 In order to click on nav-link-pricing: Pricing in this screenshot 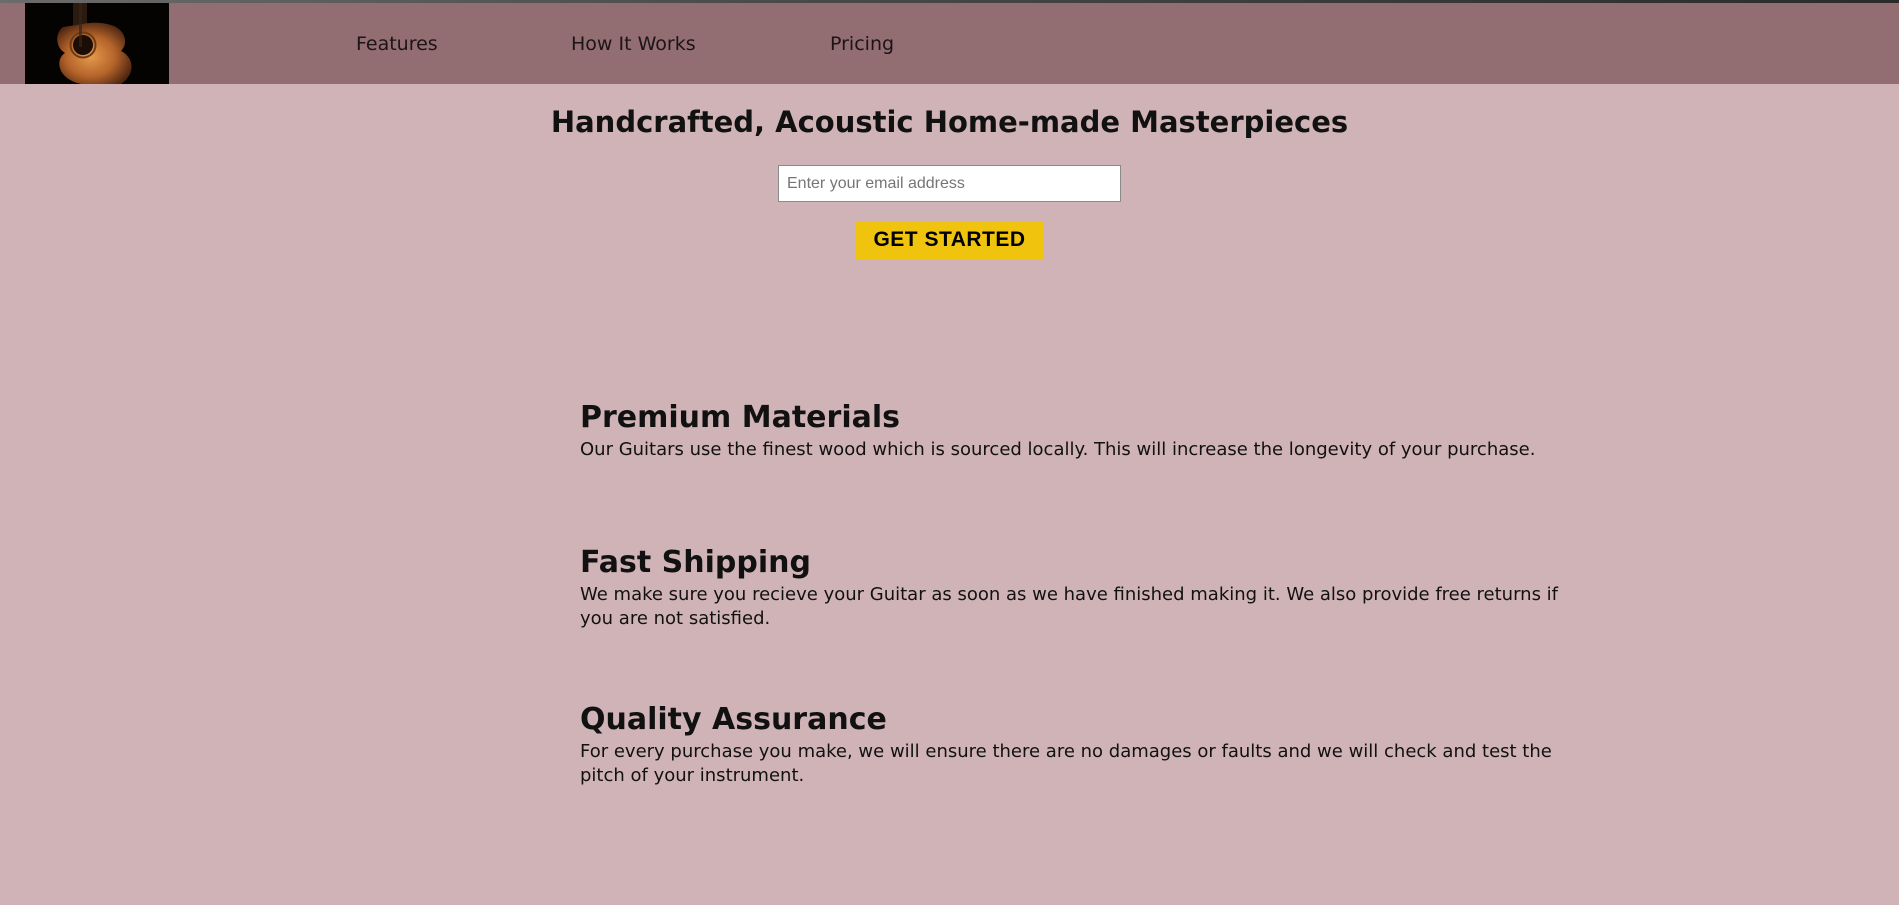, I will do `click(862, 44)`.